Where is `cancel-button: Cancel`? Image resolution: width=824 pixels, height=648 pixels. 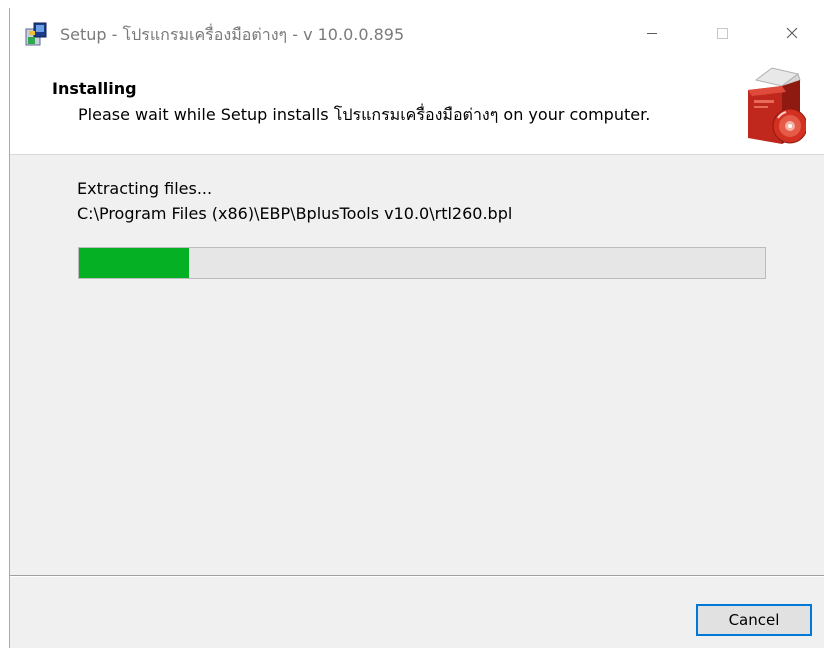
cancel-button: Cancel is located at coordinates (754, 620).